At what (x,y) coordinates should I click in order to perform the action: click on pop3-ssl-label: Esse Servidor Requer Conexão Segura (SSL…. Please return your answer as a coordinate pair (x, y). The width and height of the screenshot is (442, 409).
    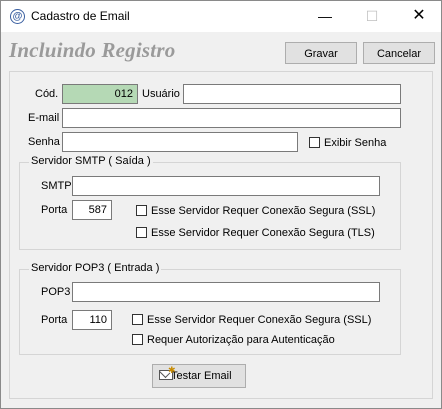
    Looking at the image, I should click on (259, 320).